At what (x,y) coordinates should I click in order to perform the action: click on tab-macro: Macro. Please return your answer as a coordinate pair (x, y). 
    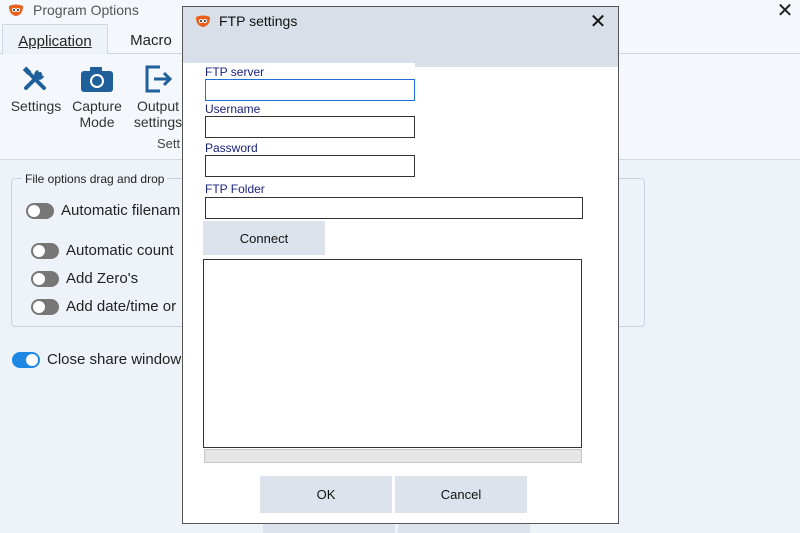
    Looking at the image, I should click on (151, 39).